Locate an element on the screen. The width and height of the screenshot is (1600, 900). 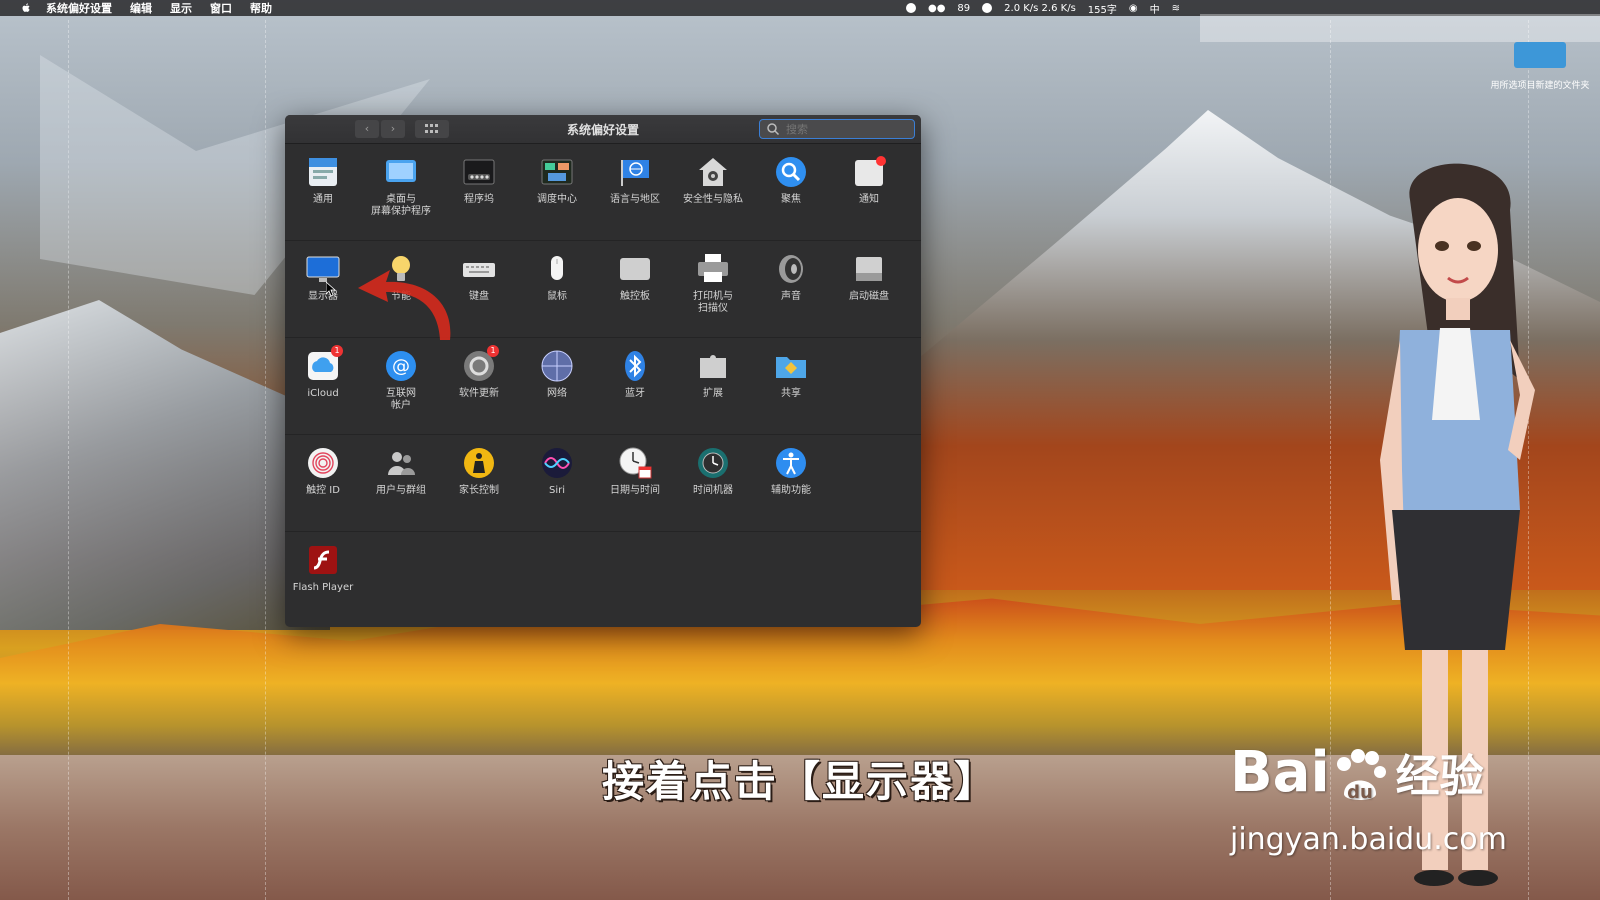
show-all-button is located at coordinates (432, 129).